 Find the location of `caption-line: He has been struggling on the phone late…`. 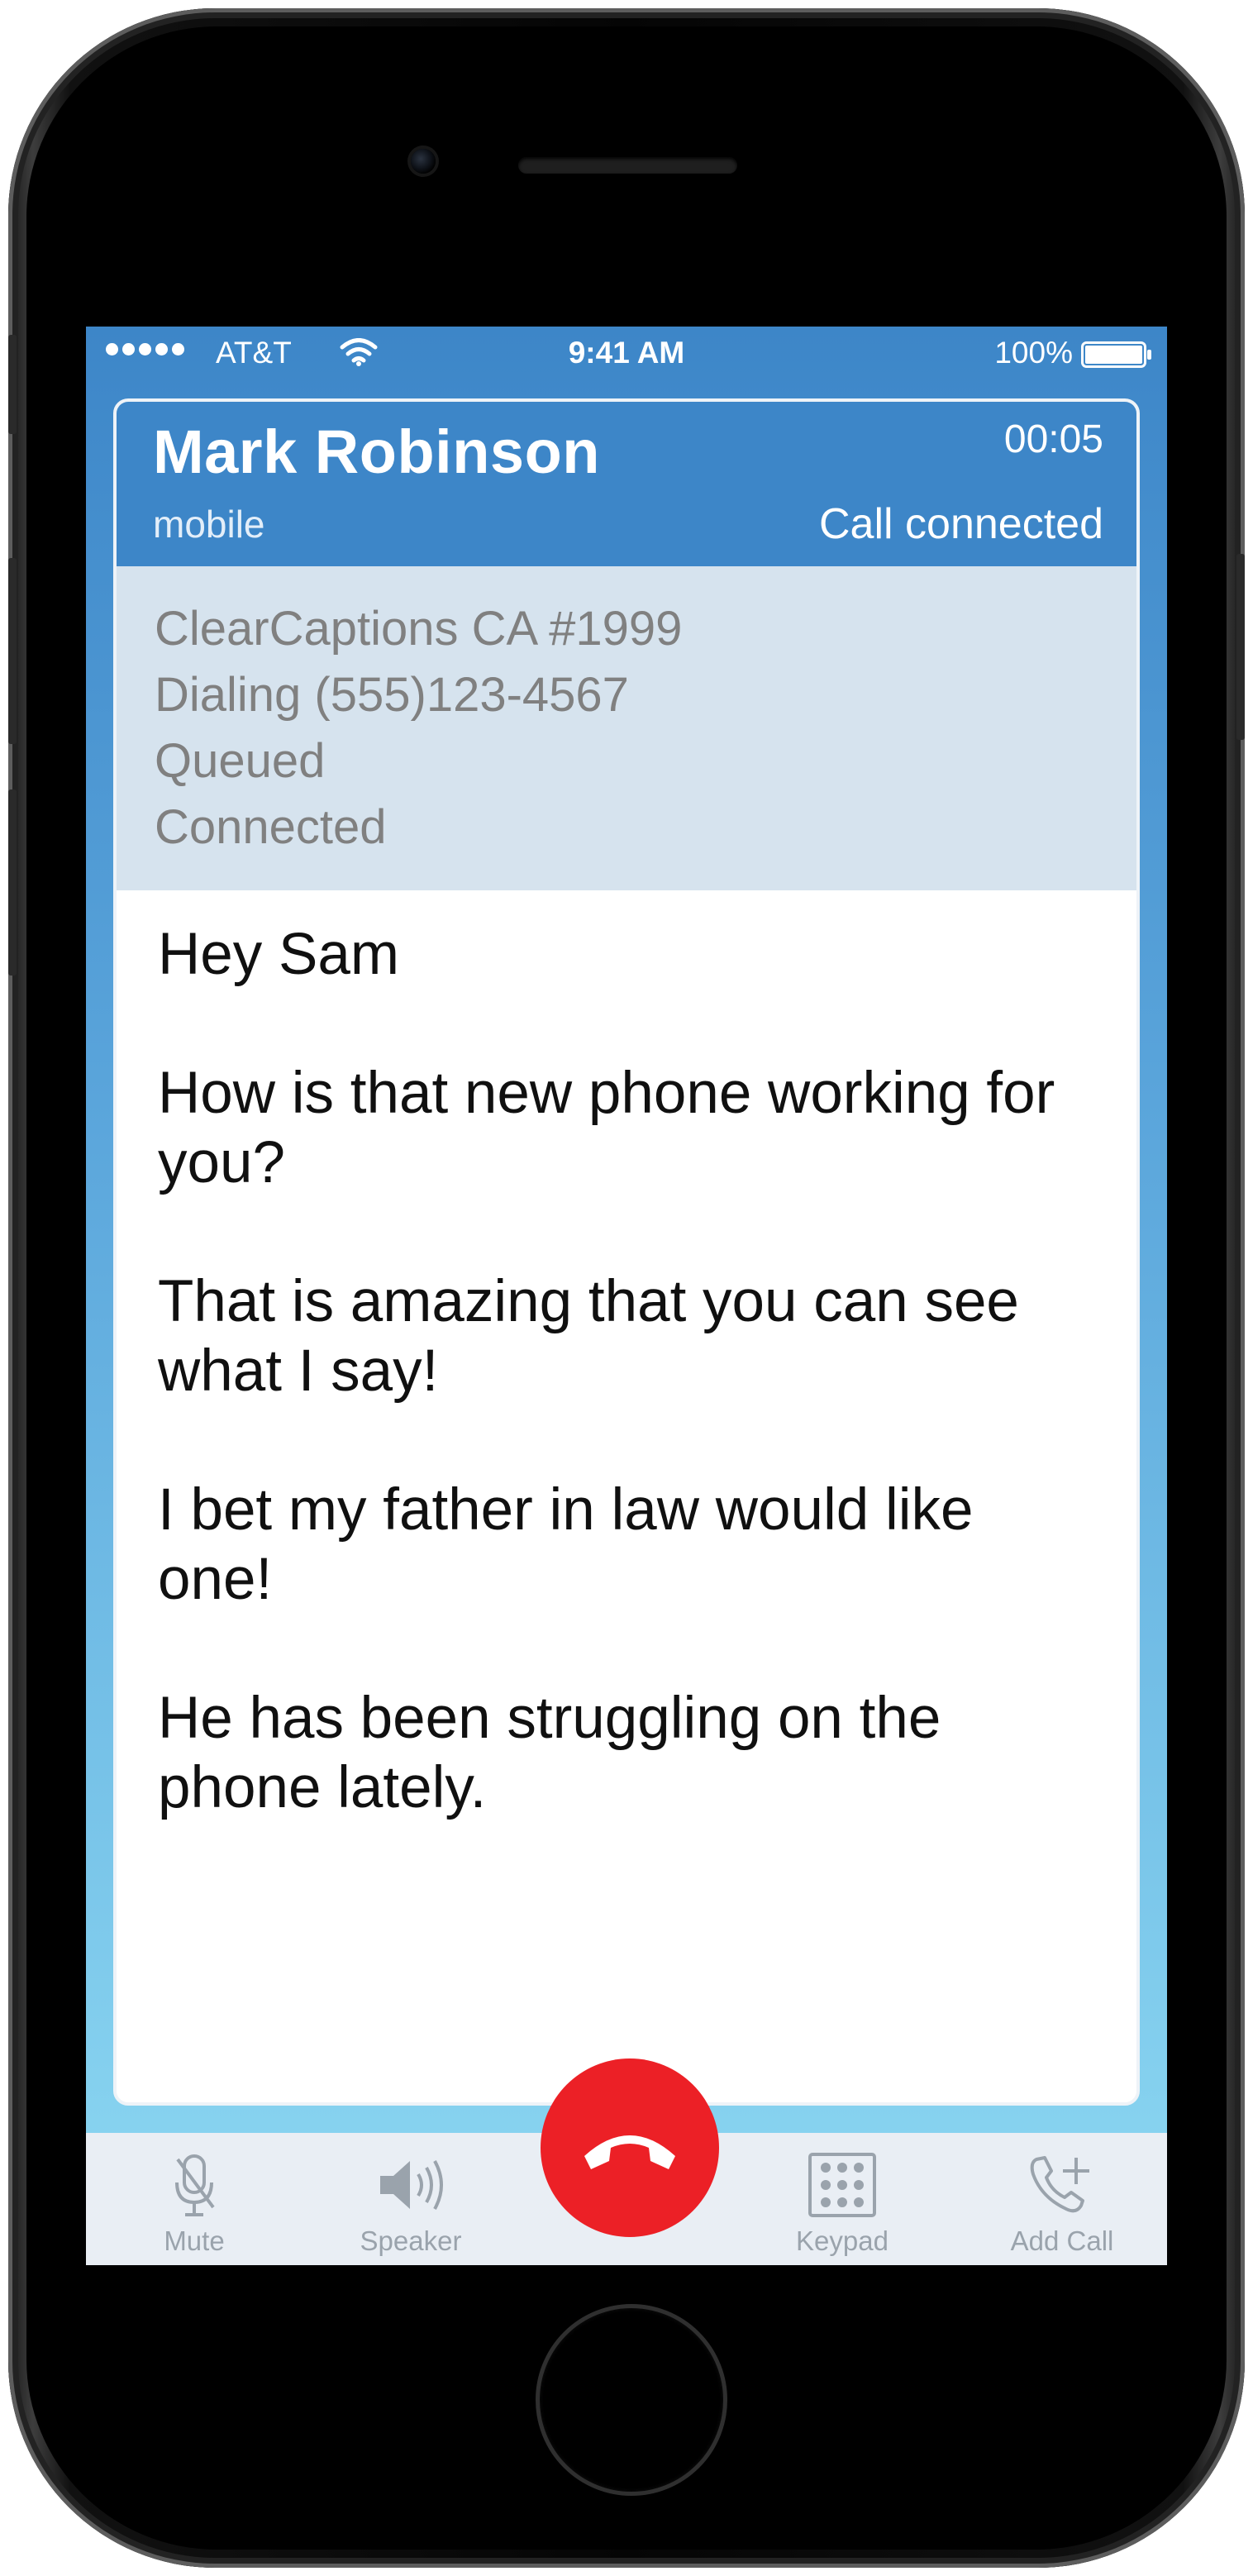

caption-line: He has been struggling on the phone late… is located at coordinates (549, 1753).